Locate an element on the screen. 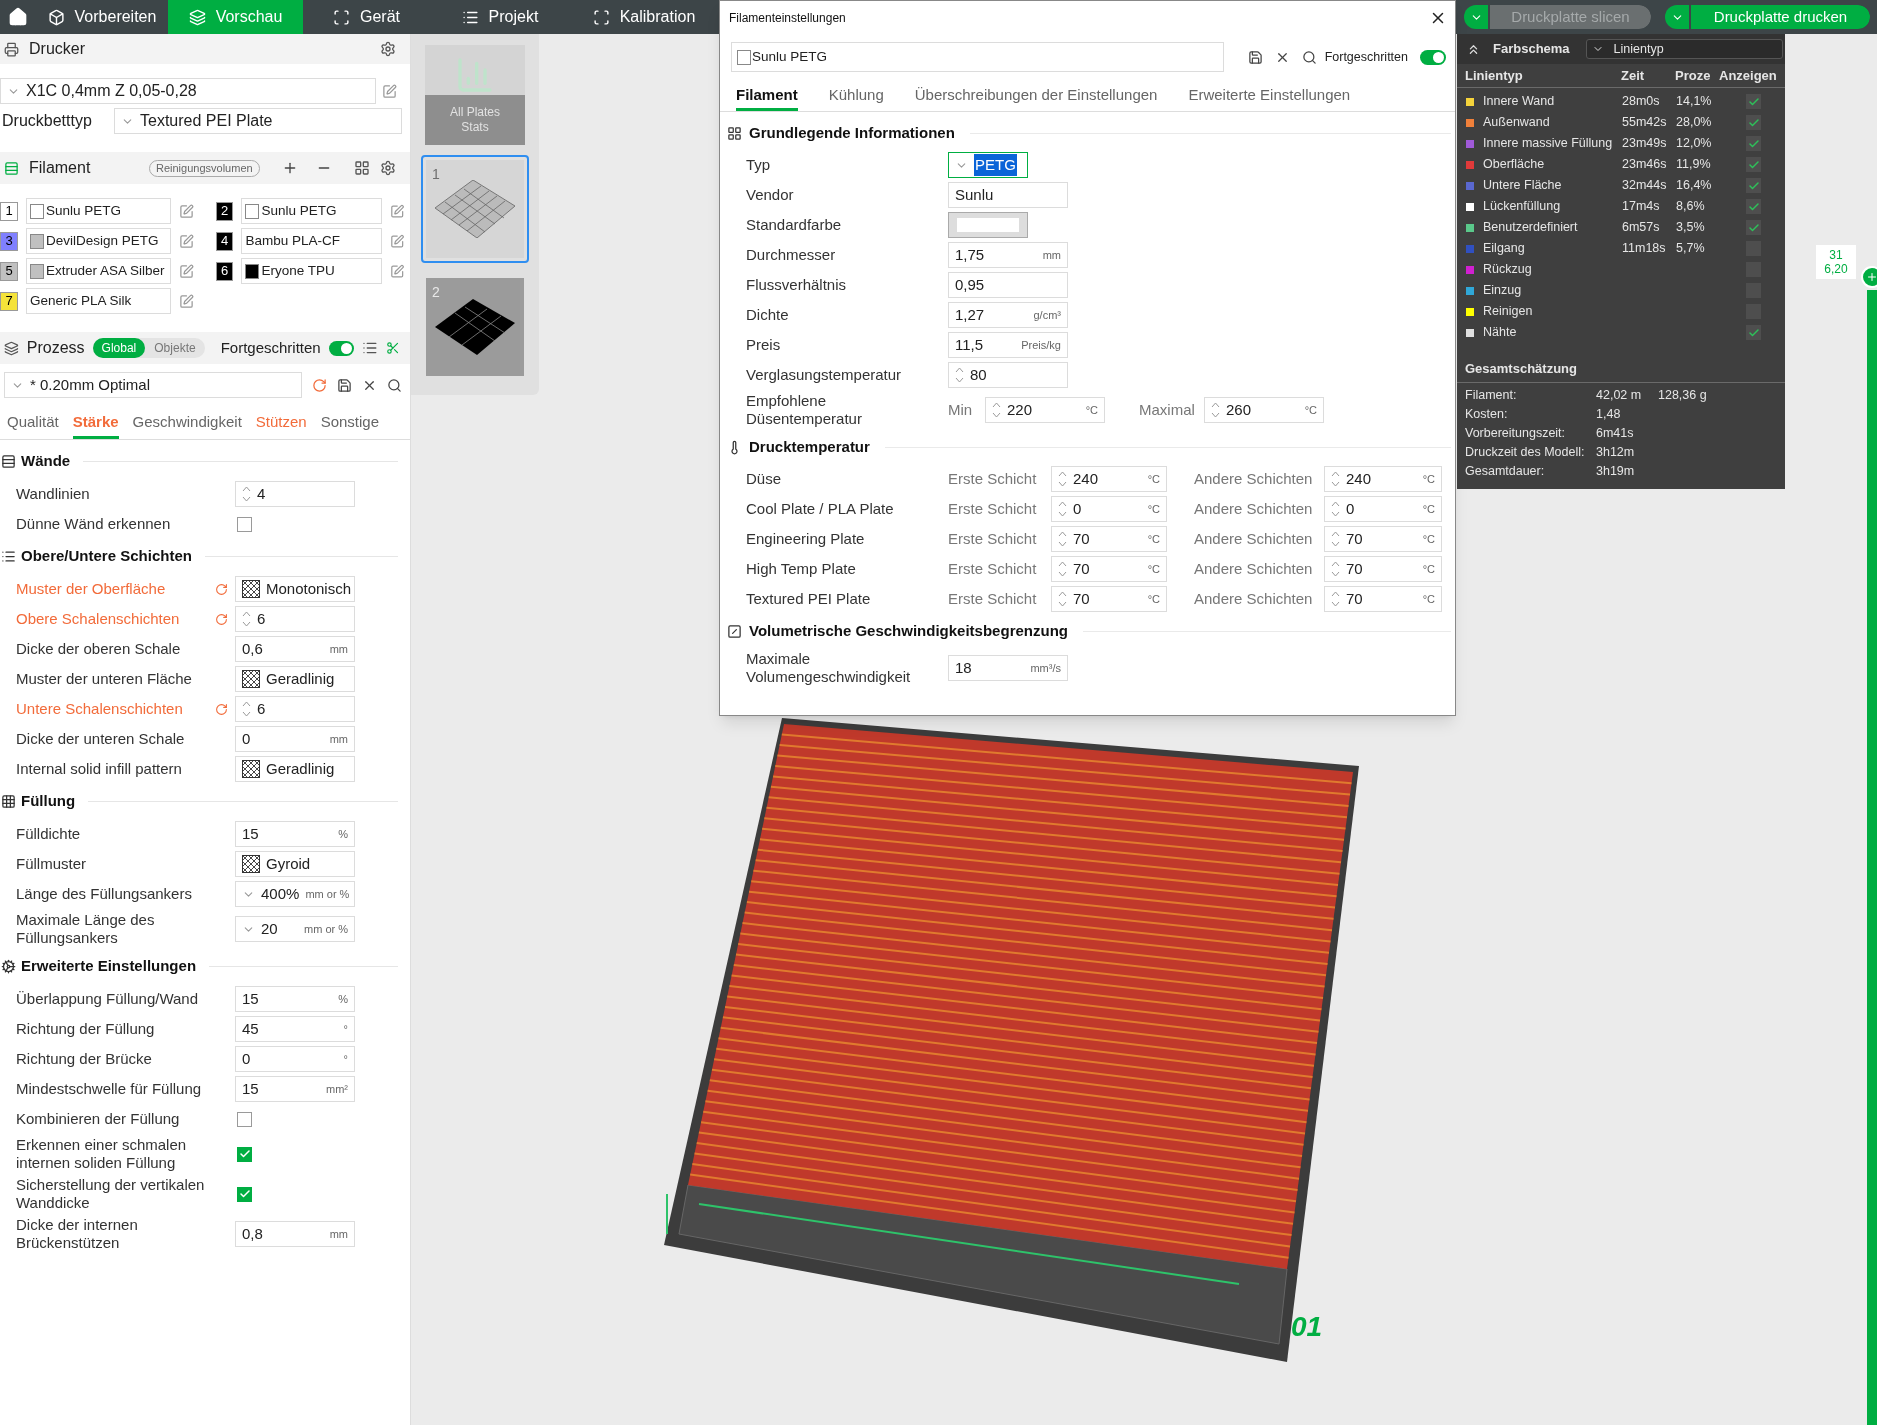 This screenshot has height=1425, width=1877. input-field: 15 mm² is located at coordinates (295, 1089).